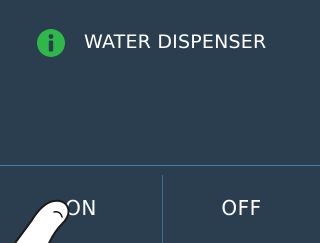  Describe the element at coordinates (51, 43) in the screenshot. I see `info-icon` at that location.